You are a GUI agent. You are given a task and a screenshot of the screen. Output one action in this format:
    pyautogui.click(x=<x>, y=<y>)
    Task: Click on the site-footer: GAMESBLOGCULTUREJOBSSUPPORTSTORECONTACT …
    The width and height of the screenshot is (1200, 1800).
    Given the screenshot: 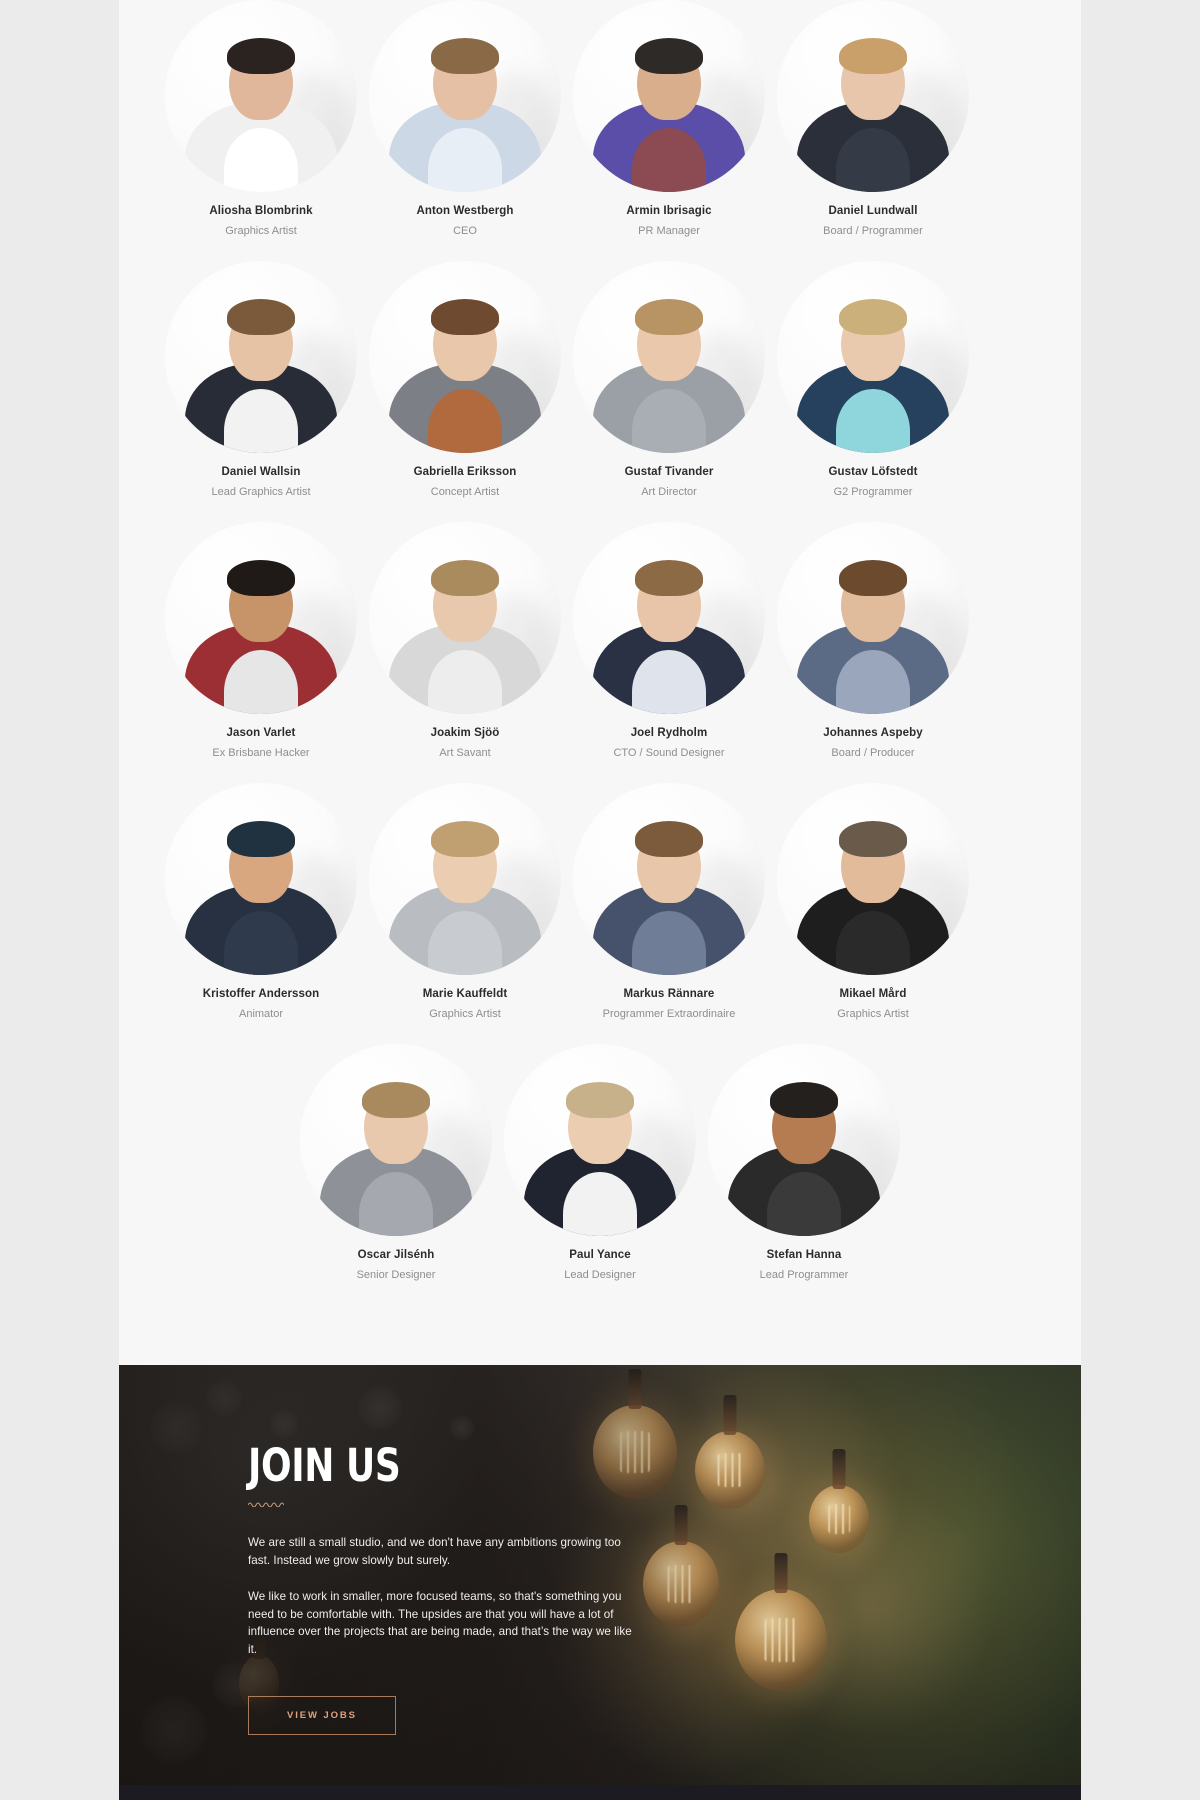 What is the action you would take?
    pyautogui.click(x=600, y=1792)
    